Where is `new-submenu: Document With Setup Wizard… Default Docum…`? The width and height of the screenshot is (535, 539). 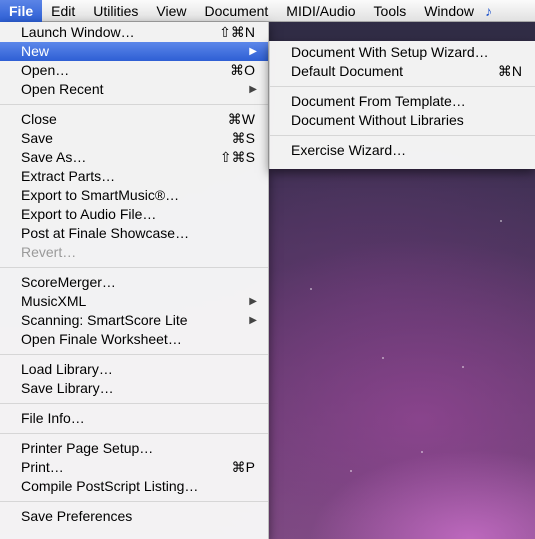
new-submenu: Document With Setup Wizard… Default Docum… is located at coordinates (402, 105).